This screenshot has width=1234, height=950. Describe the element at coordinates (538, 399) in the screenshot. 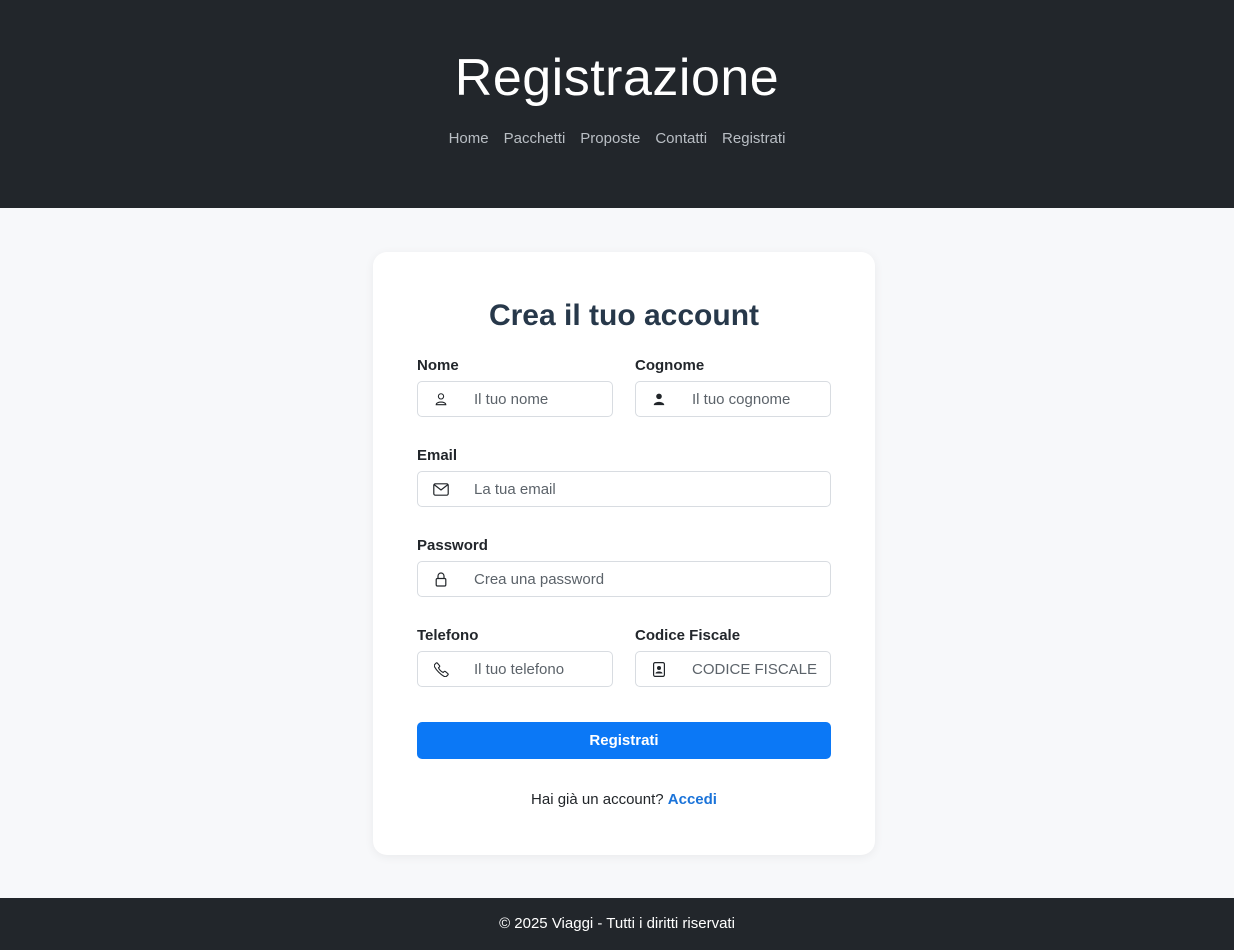

I see `nome-input` at that location.